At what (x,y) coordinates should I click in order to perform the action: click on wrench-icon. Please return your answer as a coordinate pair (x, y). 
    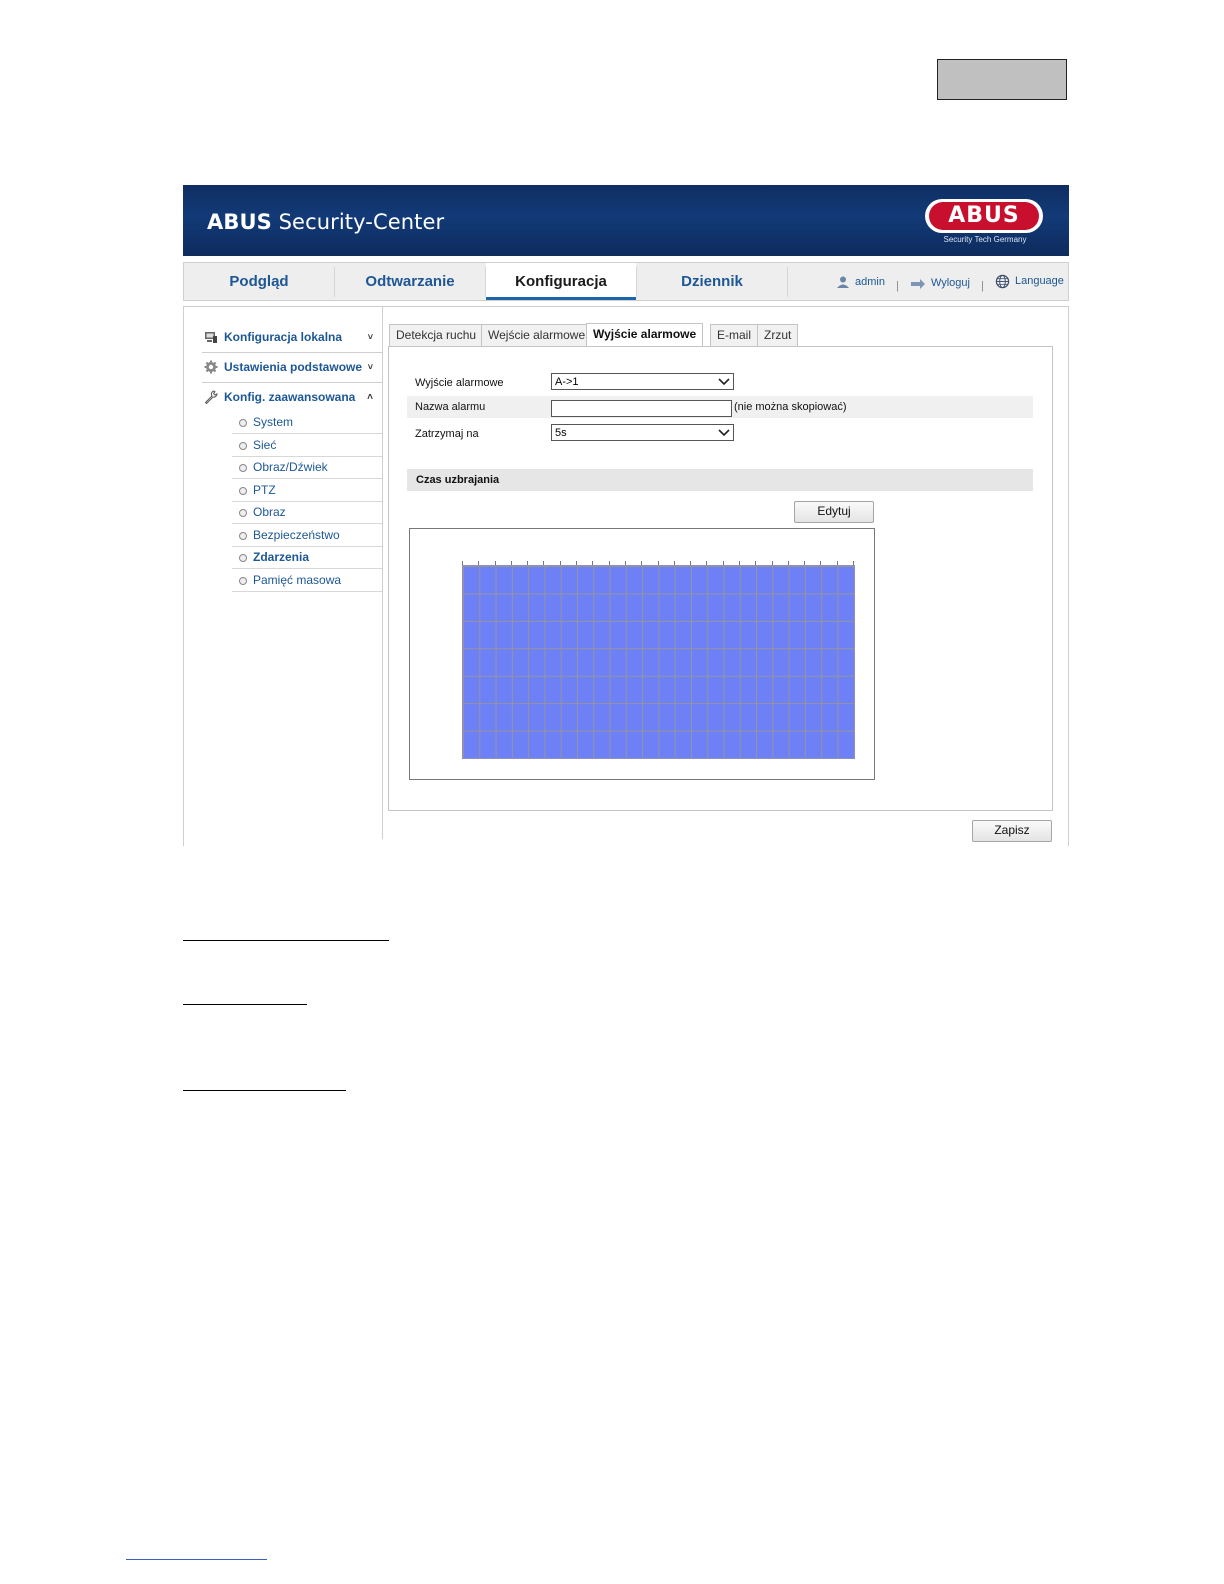
    Looking at the image, I should click on (211, 397).